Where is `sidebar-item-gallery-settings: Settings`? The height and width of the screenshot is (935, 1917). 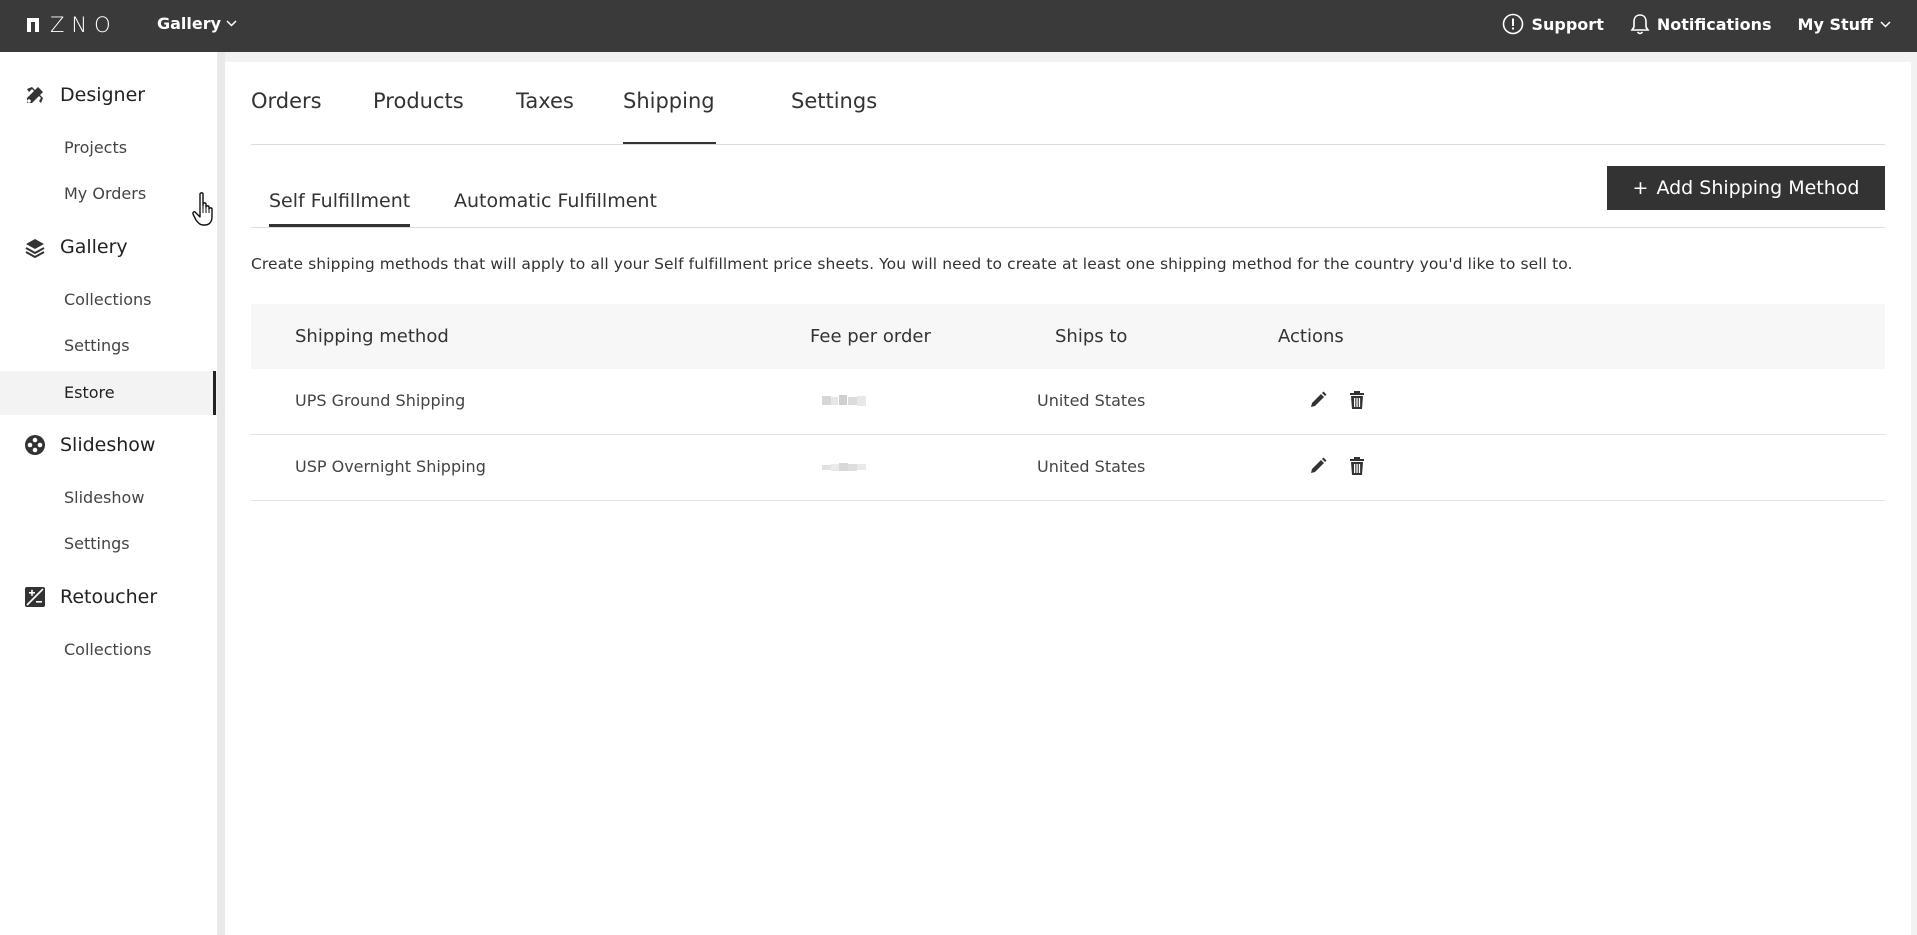
sidebar-item-gallery-settings: Settings is located at coordinates (97, 345).